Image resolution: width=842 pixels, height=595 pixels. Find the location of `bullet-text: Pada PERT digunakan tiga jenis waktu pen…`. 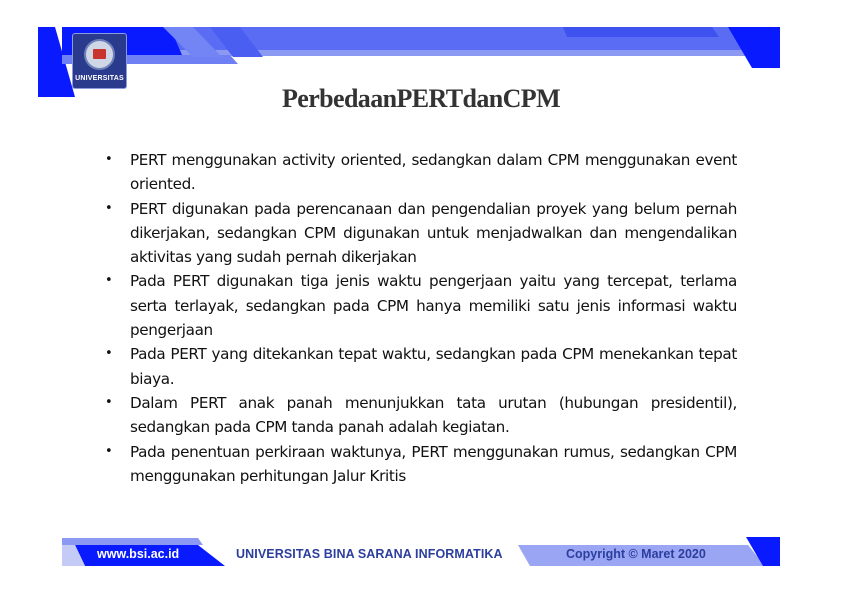

bullet-text: Pada PERT digunakan tiga jenis waktu pen… is located at coordinates (433, 306).